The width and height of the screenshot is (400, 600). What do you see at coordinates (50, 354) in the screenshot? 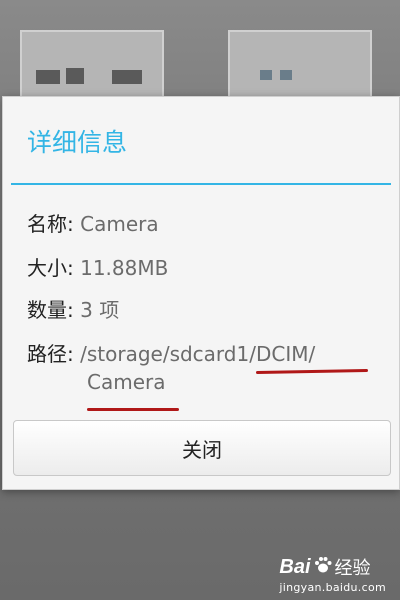
I see `path-label: 路径:` at bounding box center [50, 354].